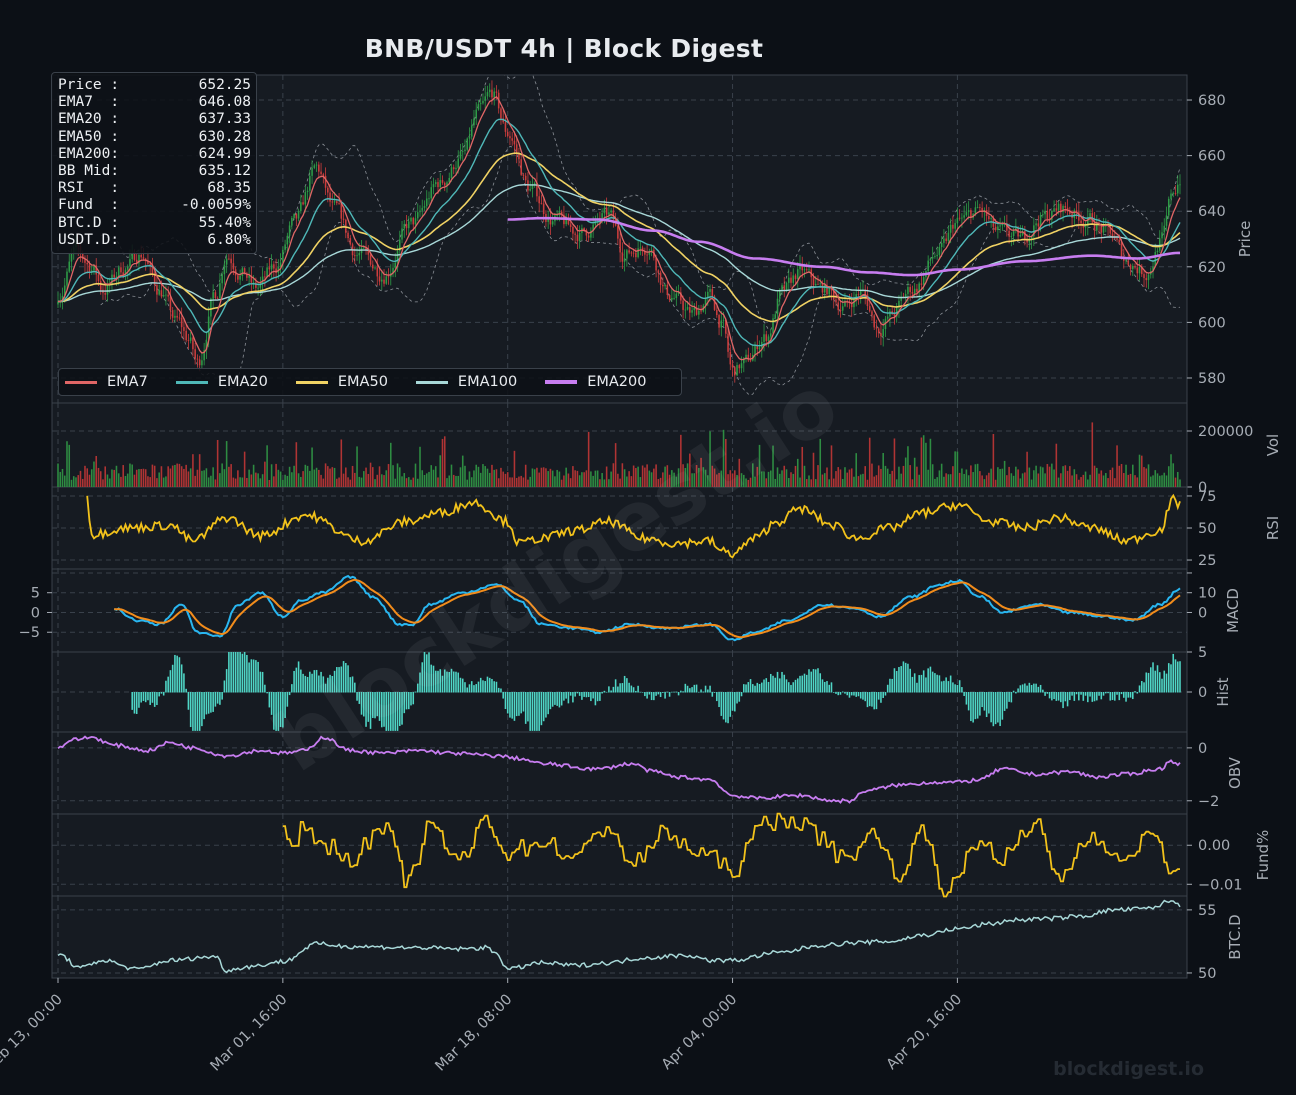 The width and height of the screenshot is (1296, 1095). Describe the element at coordinates (487, 382) in the screenshot. I see `legend-label: EMA100` at that location.